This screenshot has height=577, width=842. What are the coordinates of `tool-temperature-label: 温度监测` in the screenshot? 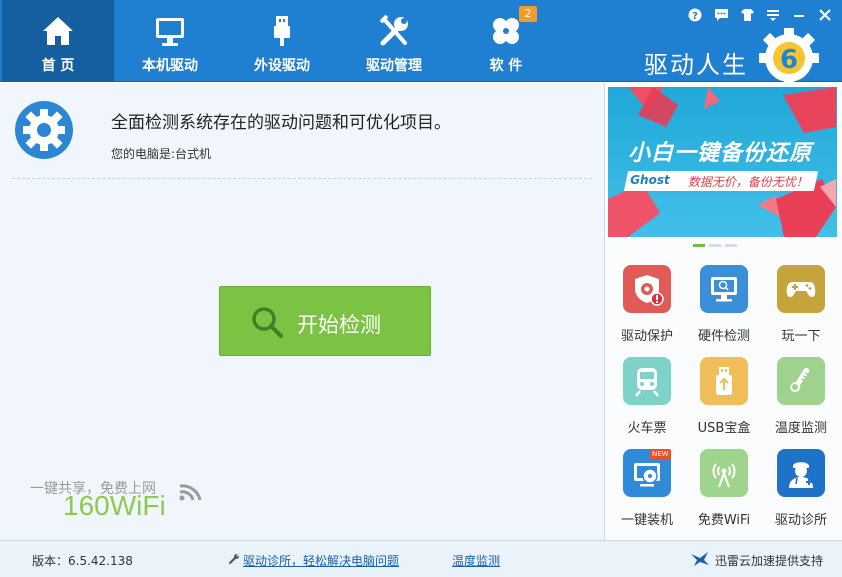 It's located at (800, 428).